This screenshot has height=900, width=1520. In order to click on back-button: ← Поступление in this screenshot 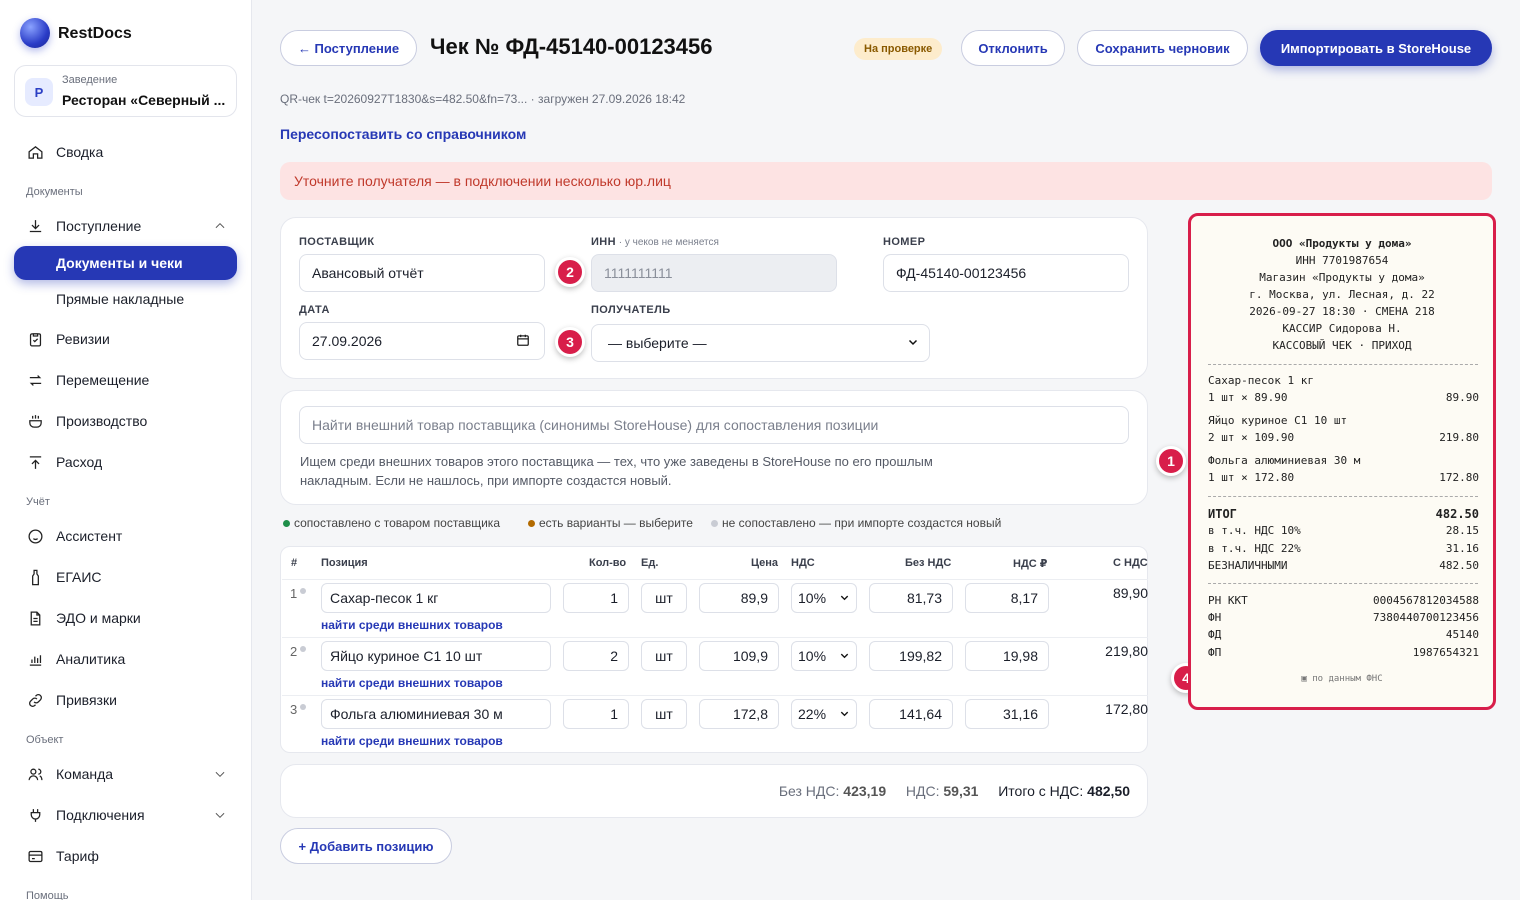, I will do `click(348, 48)`.